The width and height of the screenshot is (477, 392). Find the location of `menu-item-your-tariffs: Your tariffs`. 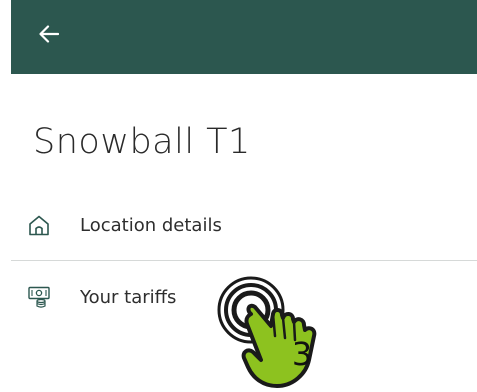

menu-item-your-tariffs: Your tariffs is located at coordinates (246, 297).